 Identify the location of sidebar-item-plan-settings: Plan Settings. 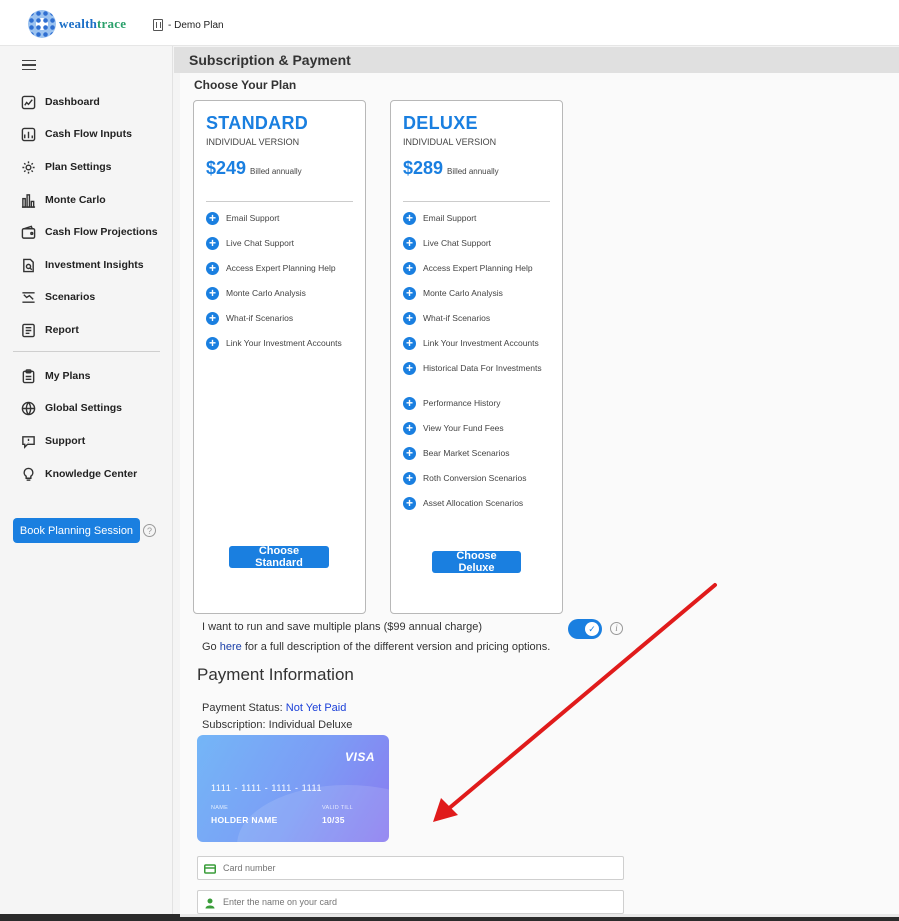
(66, 167).